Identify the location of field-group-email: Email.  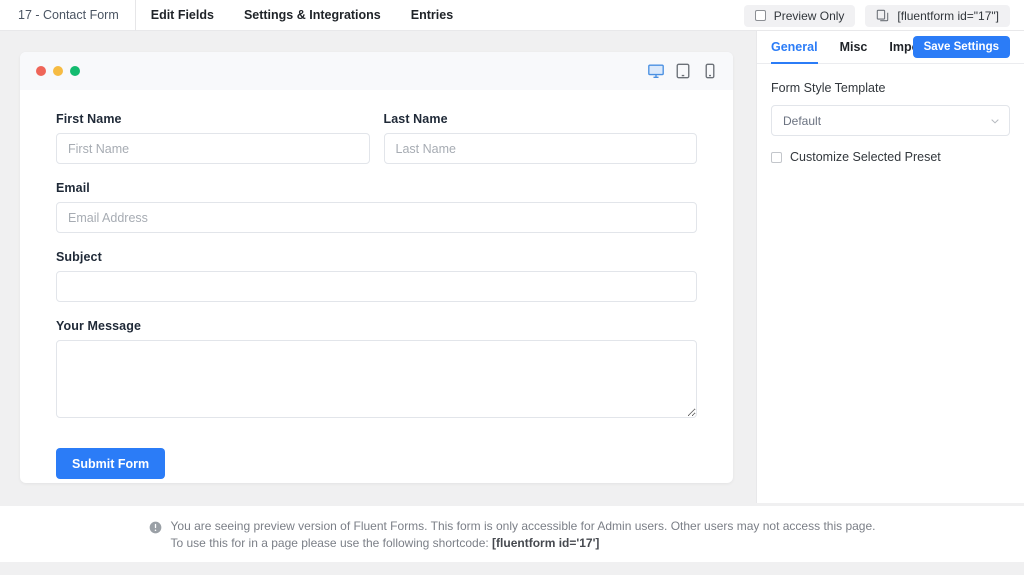
(376, 207).